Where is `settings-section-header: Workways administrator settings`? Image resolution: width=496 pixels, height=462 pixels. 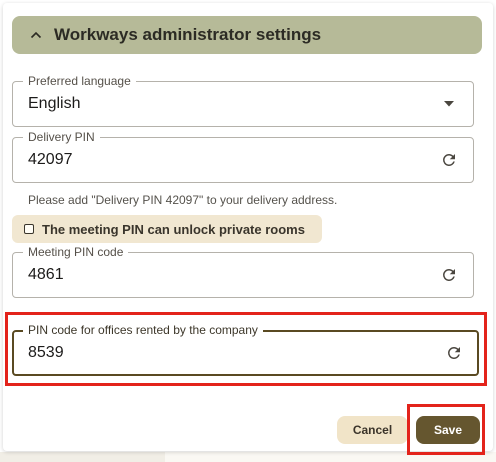 settings-section-header: Workways administrator settings is located at coordinates (247, 35).